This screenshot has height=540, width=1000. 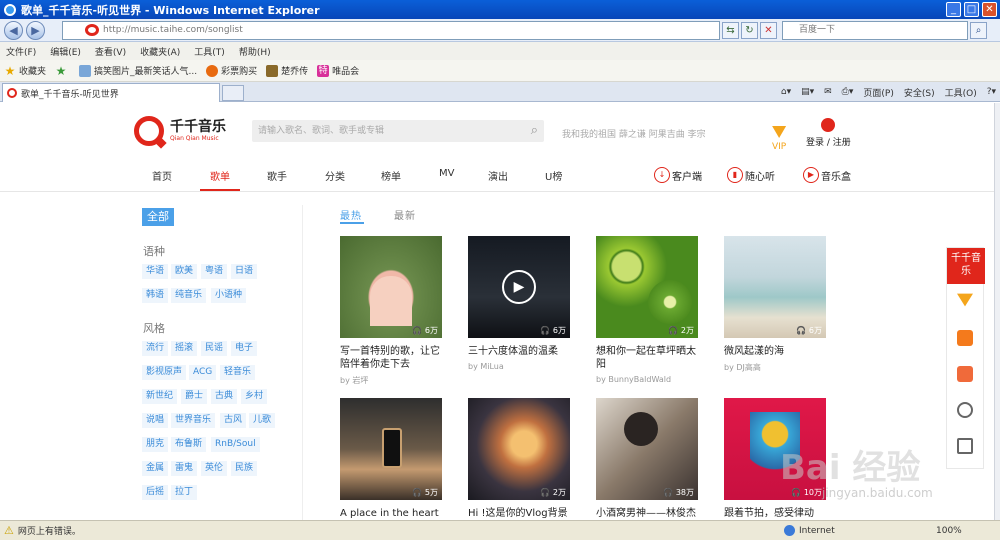 What do you see at coordinates (522, 513) in the screenshot?
I see `playlist-title: Hi !这是你的Vlog背景` at bounding box center [522, 513].